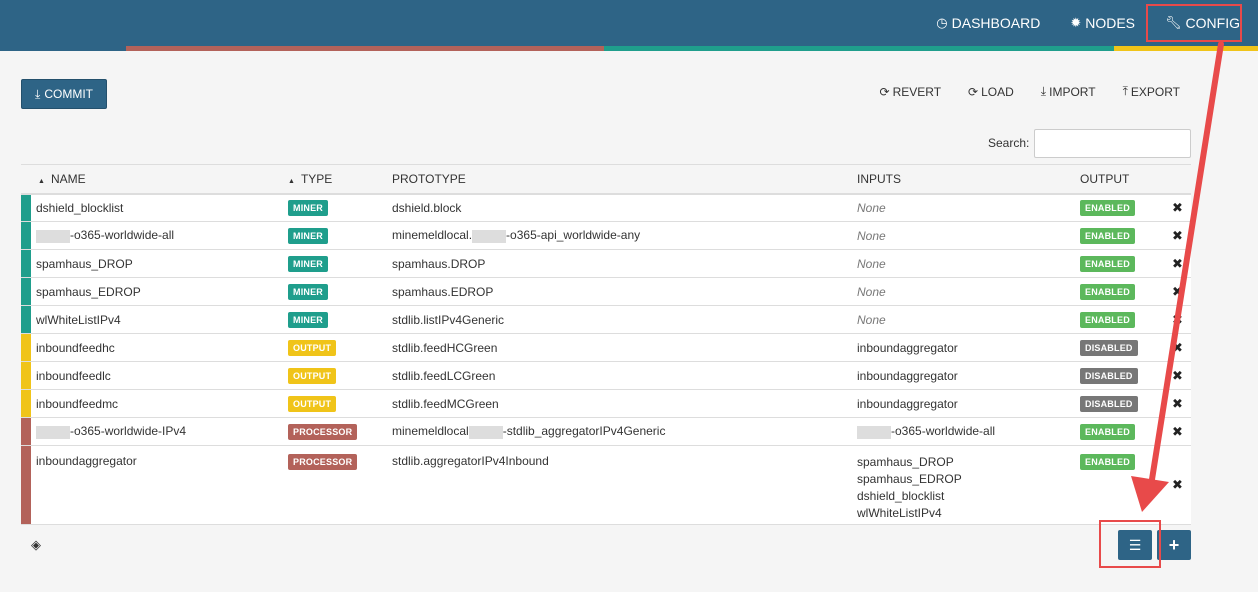 This screenshot has height=592, width=1258. Describe the element at coordinates (38, 93) in the screenshot. I see `download-icon: ⤓` at that location.